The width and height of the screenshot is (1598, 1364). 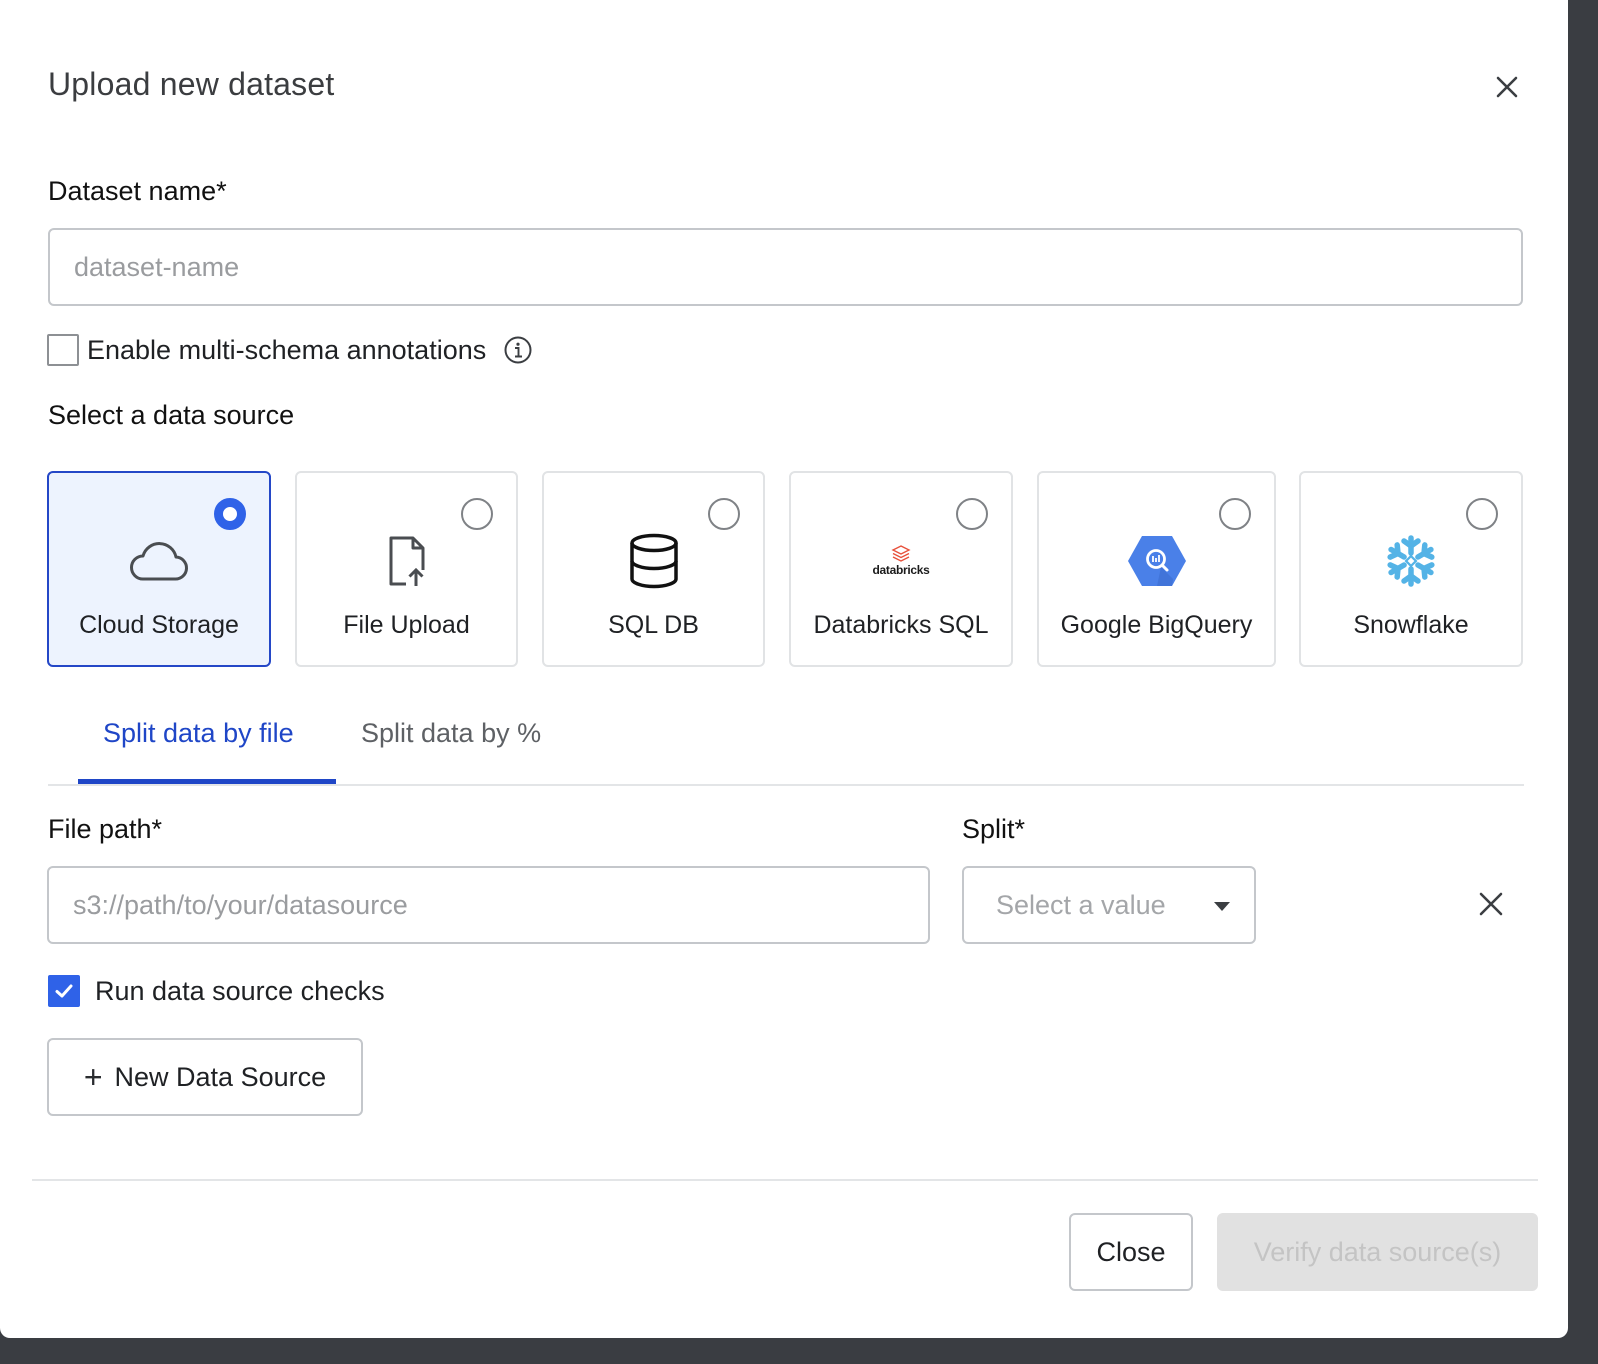 What do you see at coordinates (518, 350) in the screenshot?
I see `info-icon` at bounding box center [518, 350].